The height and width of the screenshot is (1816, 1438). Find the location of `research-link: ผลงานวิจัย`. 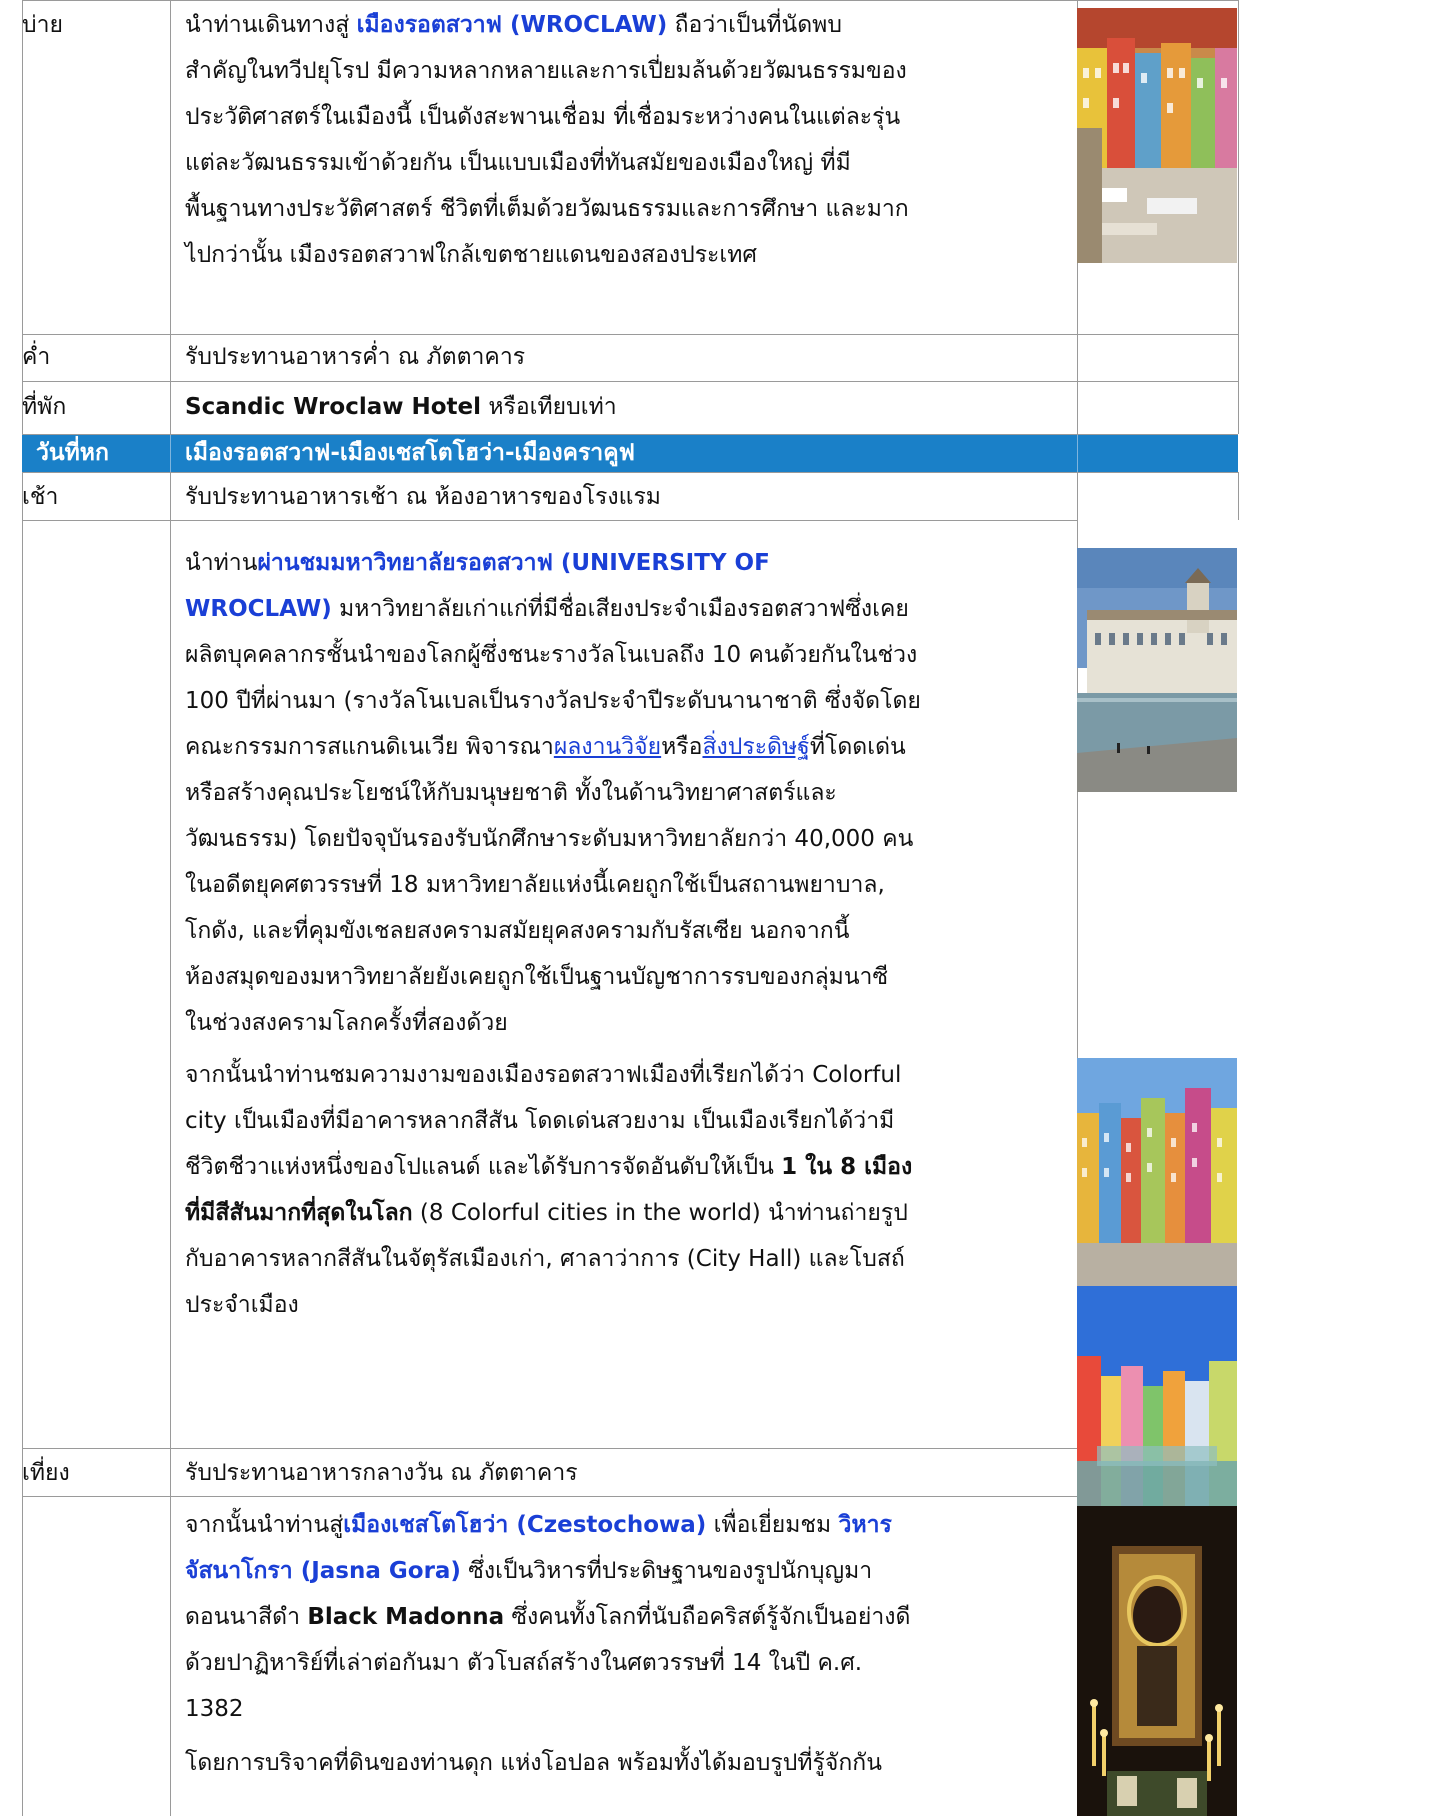

research-link: ผลงานวิจัย is located at coordinates (607, 747).